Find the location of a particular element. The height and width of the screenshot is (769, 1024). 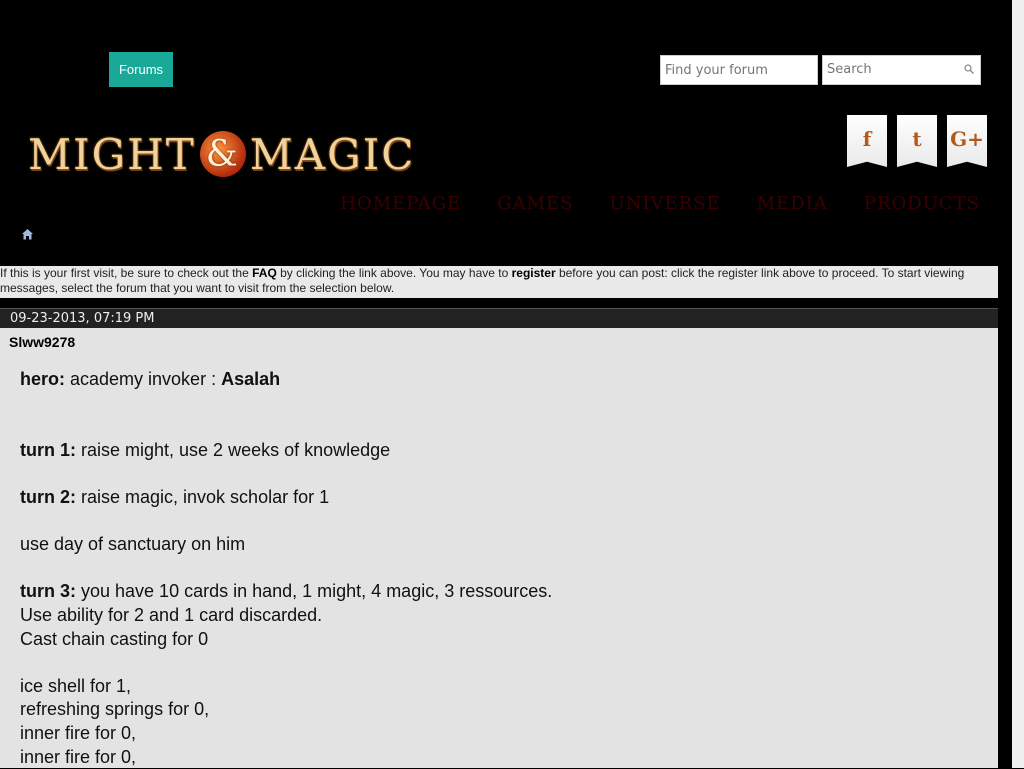

hero-name: Asalah is located at coordinates (250, 379).